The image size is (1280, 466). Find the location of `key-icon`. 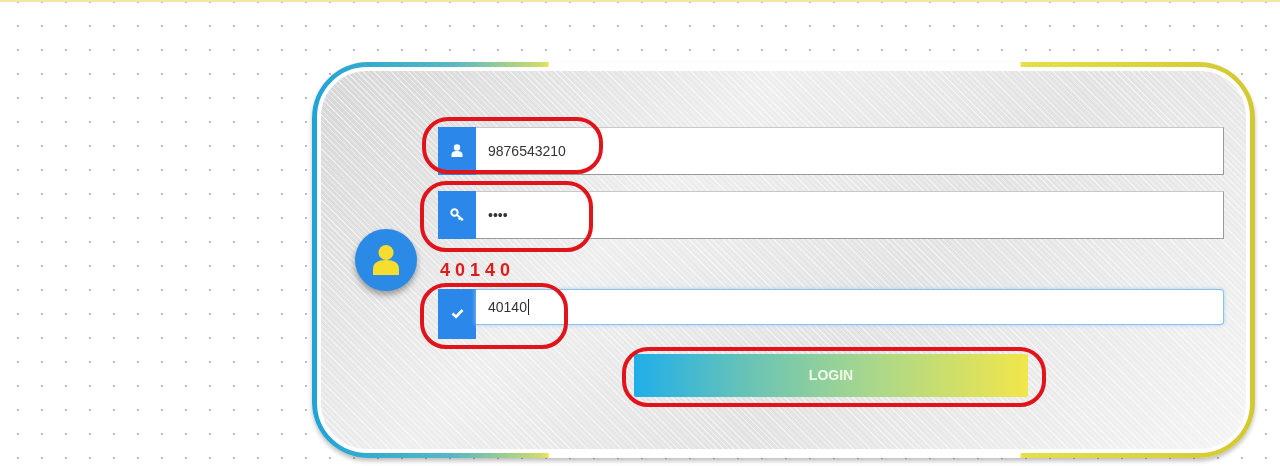

key-icon is located at coordinates (457, 214).